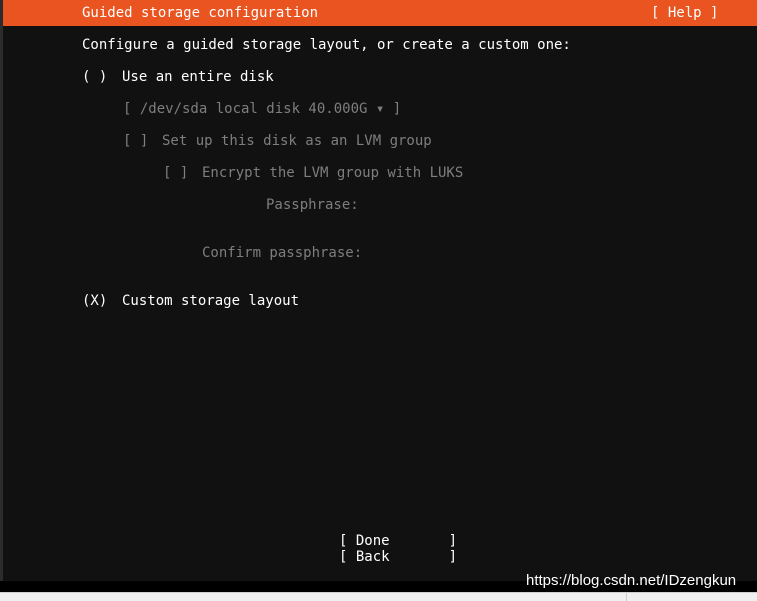  What do you see at coordinates (631, 580) in the screenshot?
I see `watermark-text: https://blog.csdn.net/IDzengkun` at bounding box center [631, 580].